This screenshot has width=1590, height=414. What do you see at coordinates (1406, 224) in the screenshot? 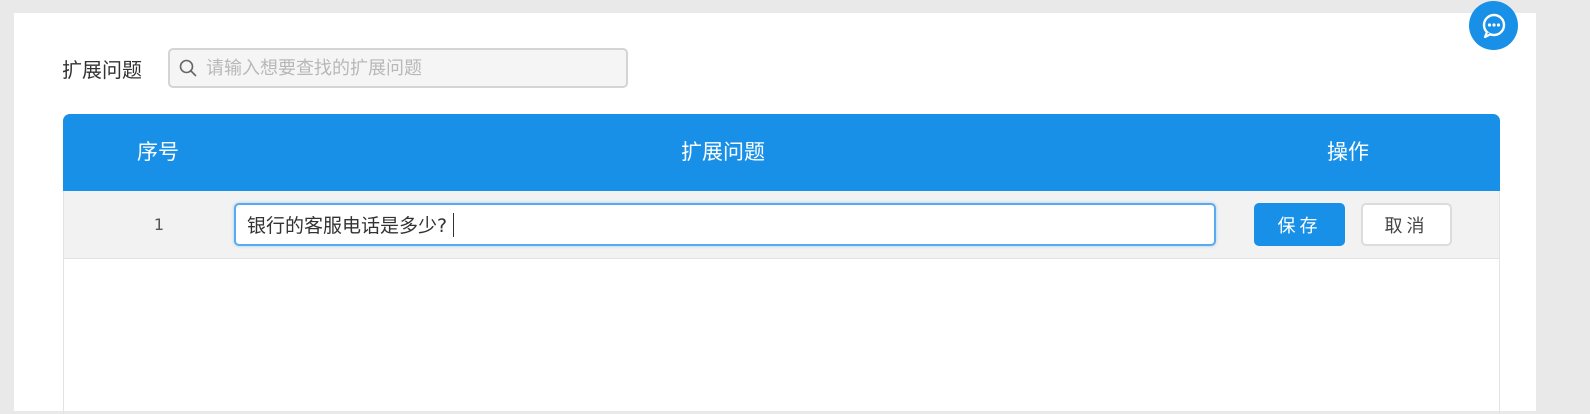
I see `cancel-button: 取消` at bounding box center [1406, 224].